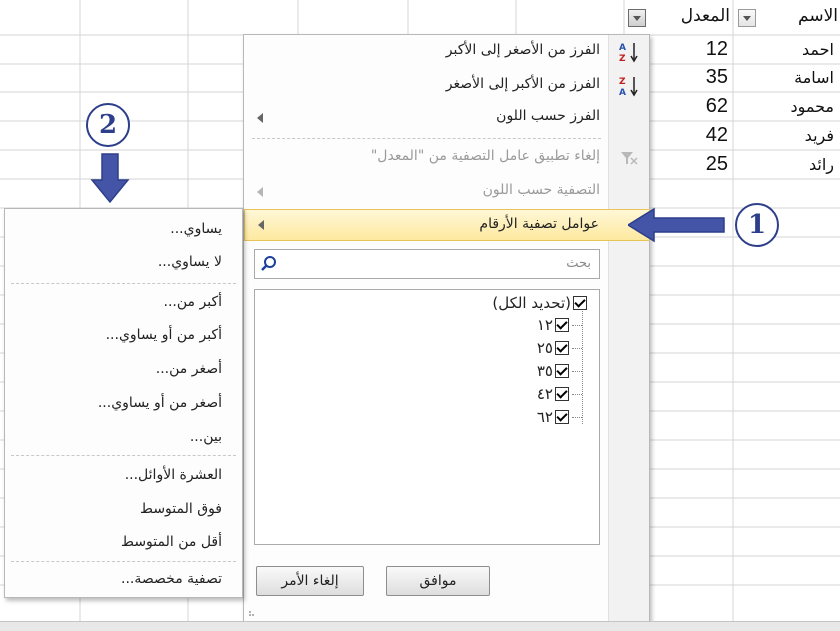 This screenshot has width=840, height=631. What do you see at coordinates (108, 125) in the screenshot?
I see `callout-number-two: 2` at bounding box center [108, 125].